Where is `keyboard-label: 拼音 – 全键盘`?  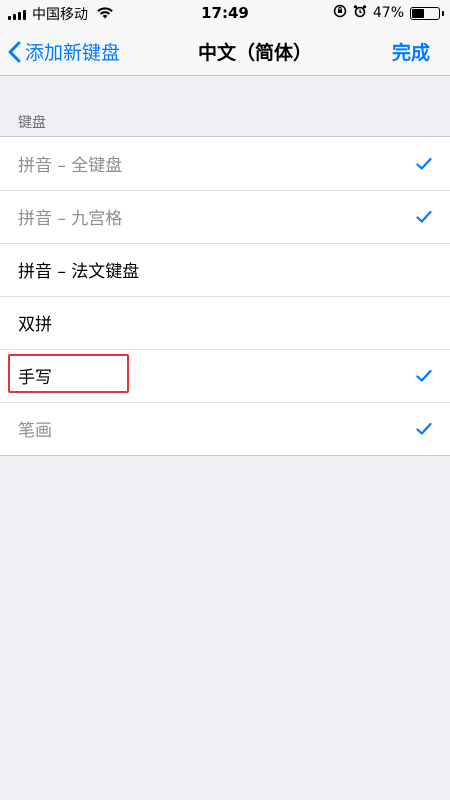 keyboard-label: 拼音 – 全键盘 is located at coordinates (70, 166).